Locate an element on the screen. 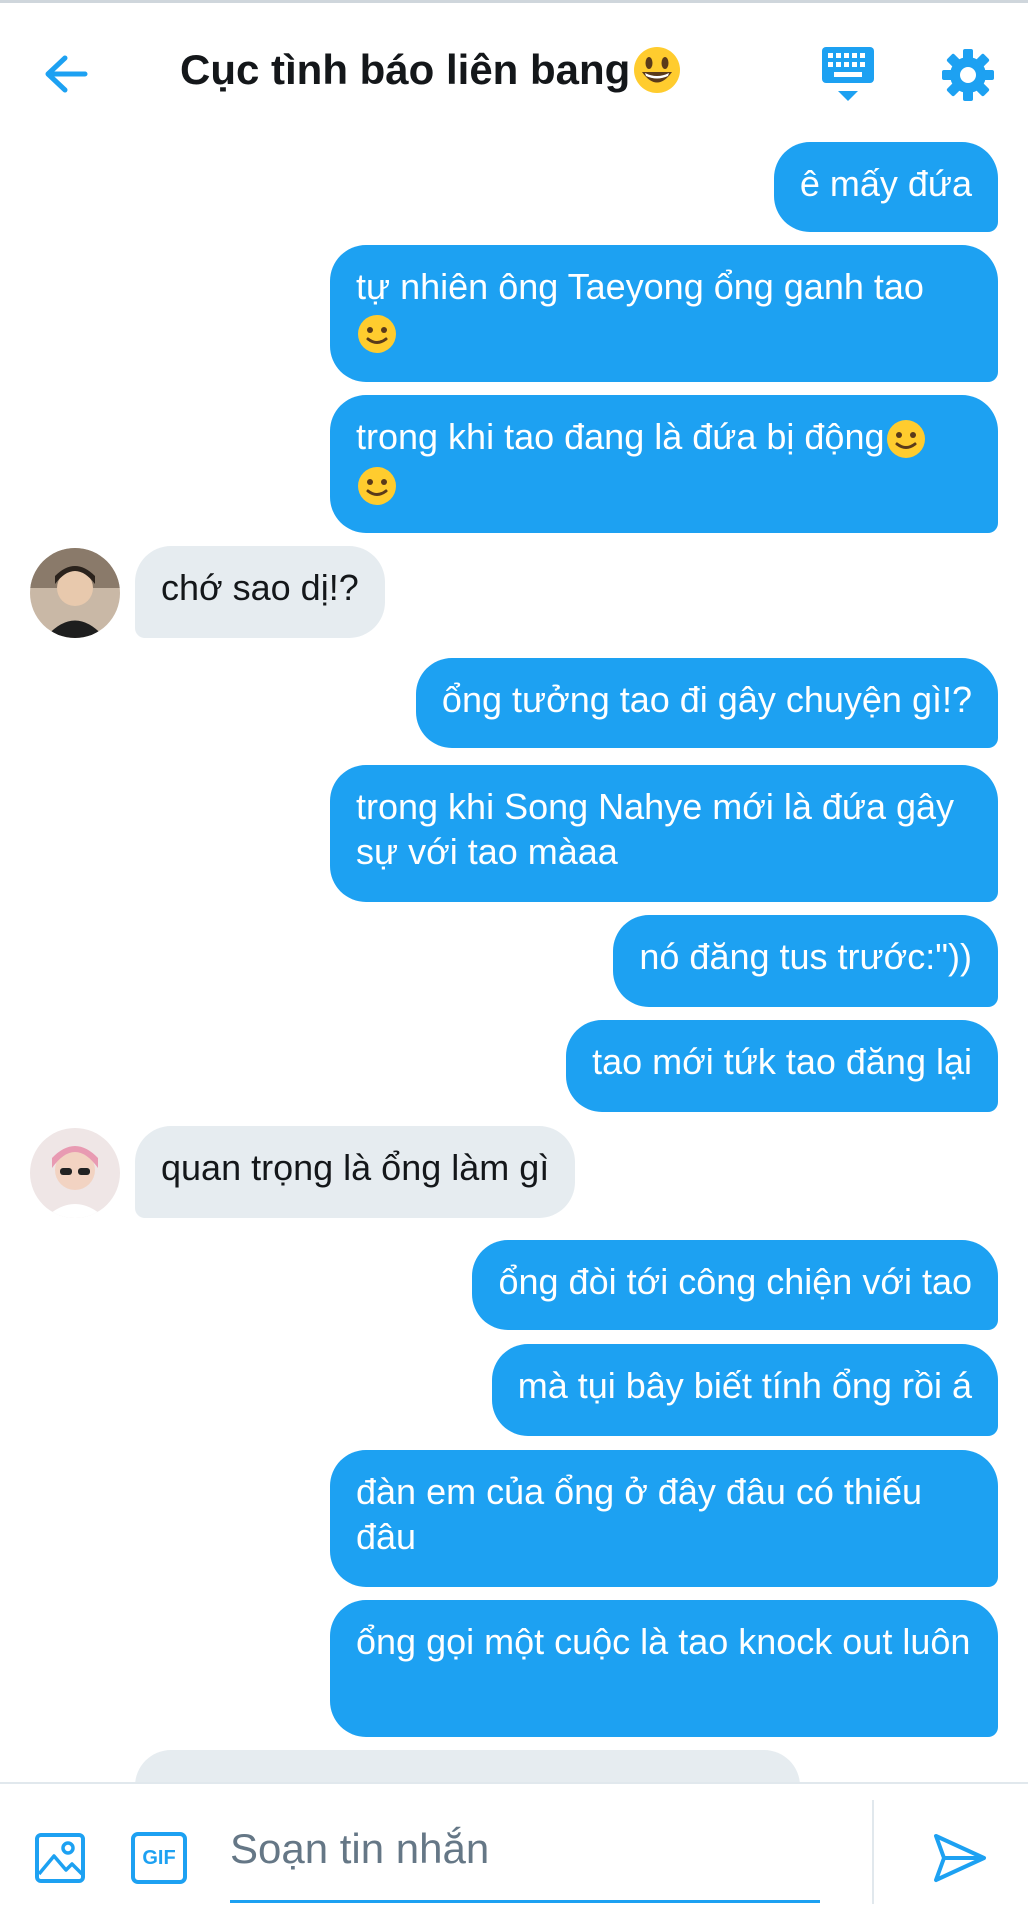 This screenshot has width=1028, height=1922. conversation-title: Cục tình báo liên bang is located at coordinates (431, 70).